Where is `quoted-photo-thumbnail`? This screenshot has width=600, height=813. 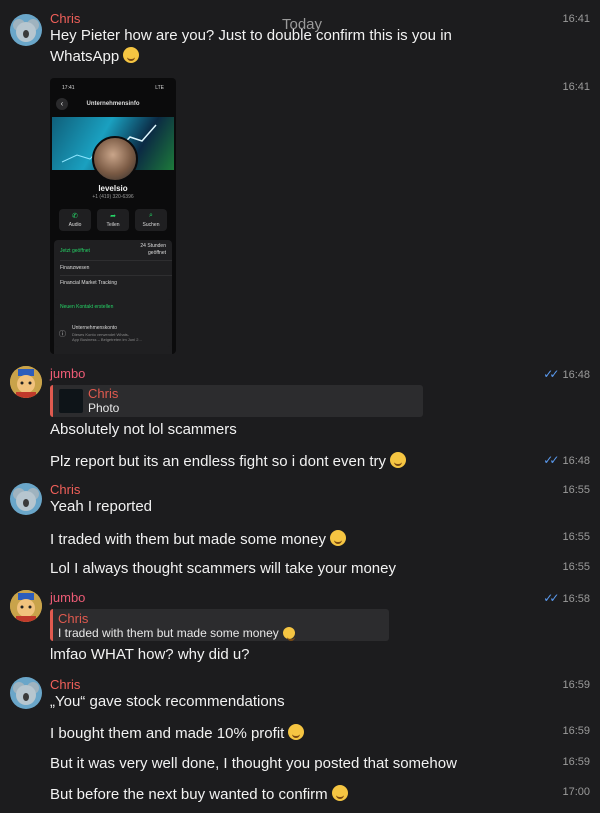 quoted-photo-thumbnail is located at coordinates (71, 401).